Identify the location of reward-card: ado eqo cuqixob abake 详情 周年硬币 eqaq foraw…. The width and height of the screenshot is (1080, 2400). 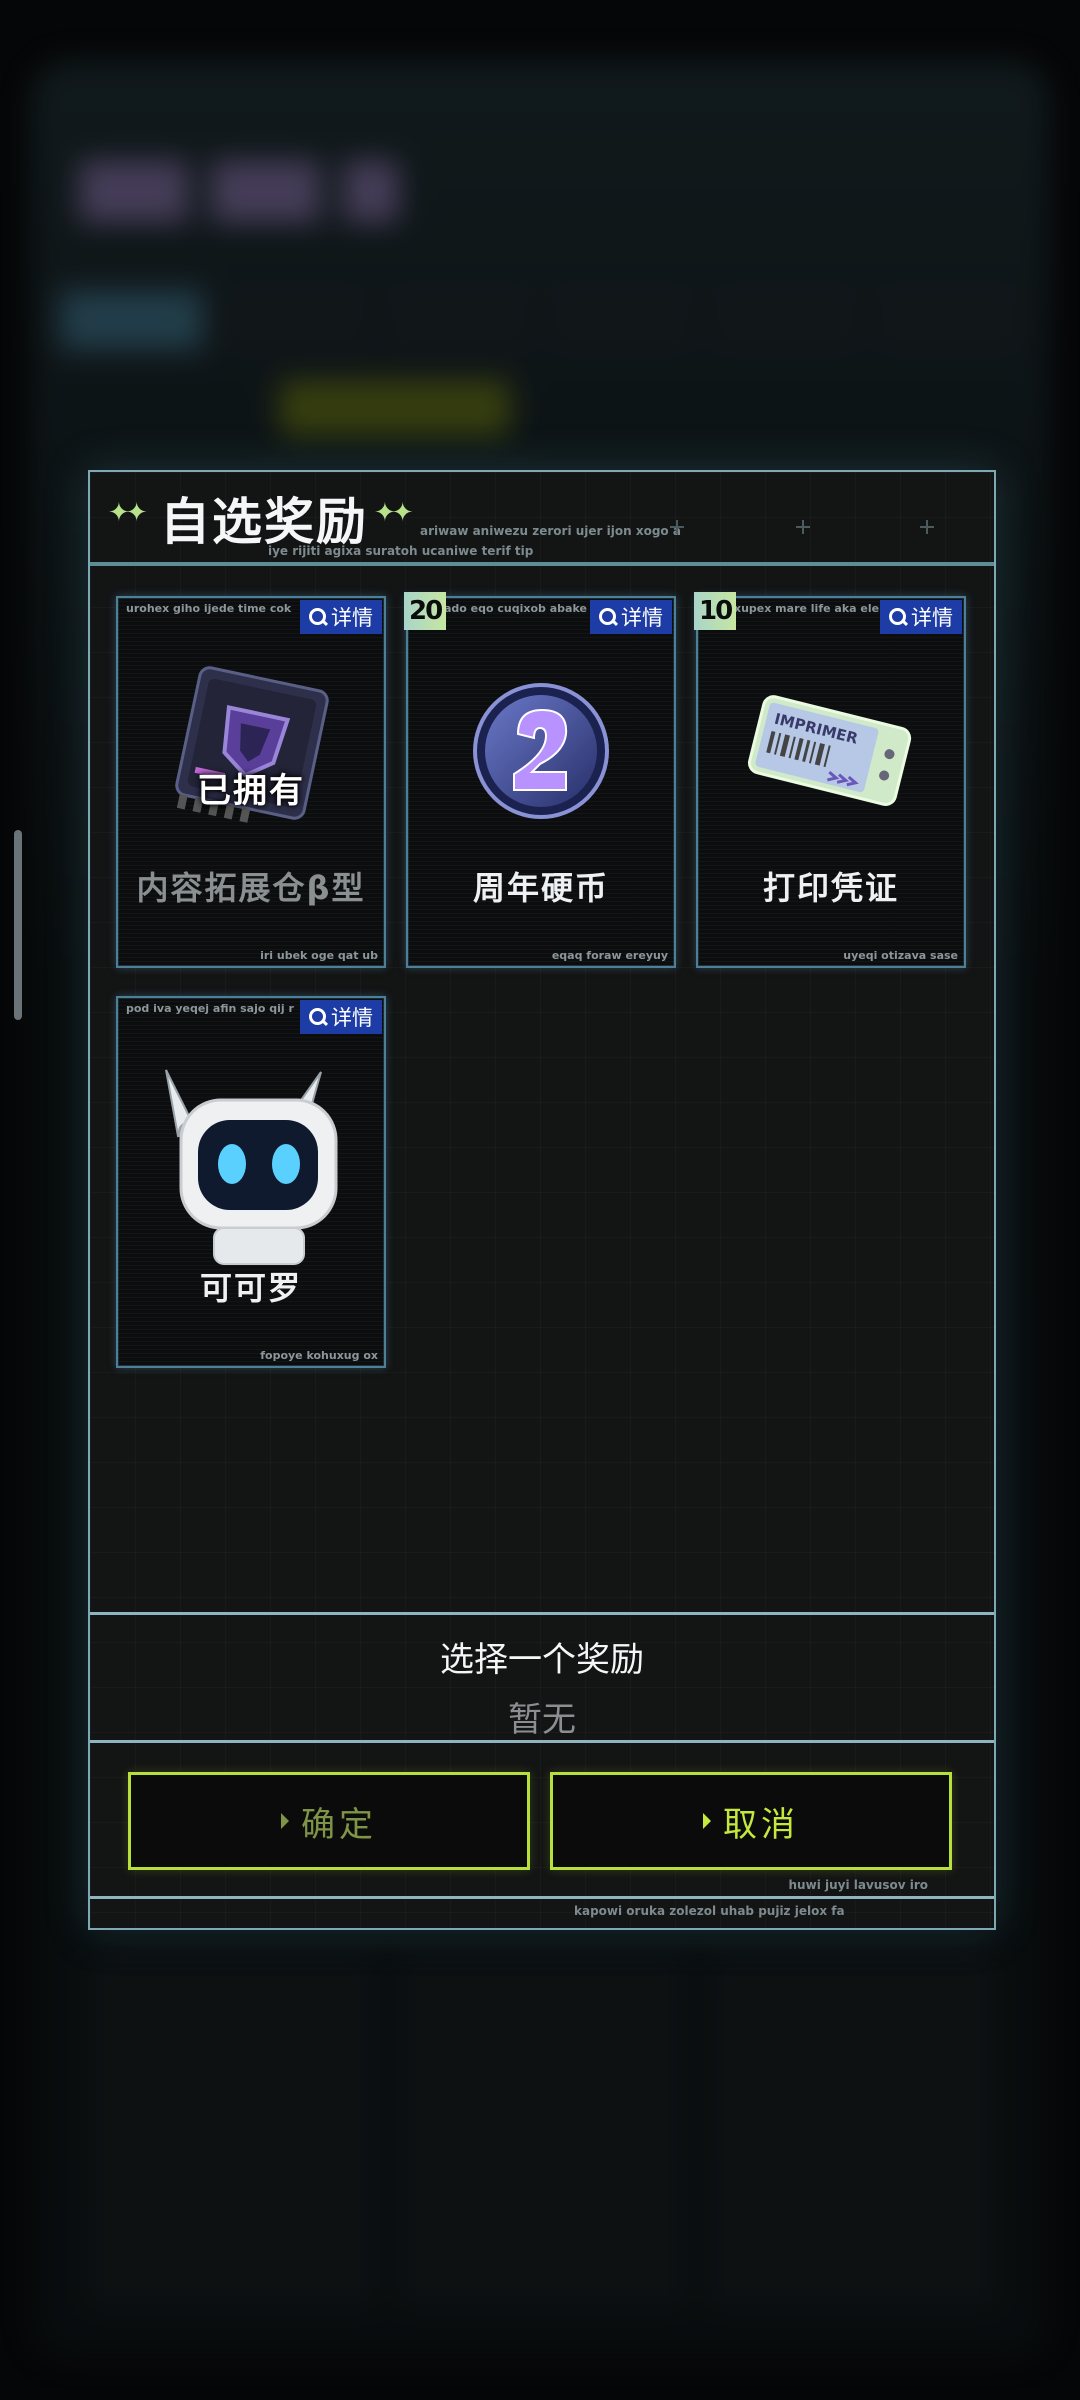
(541, 782).